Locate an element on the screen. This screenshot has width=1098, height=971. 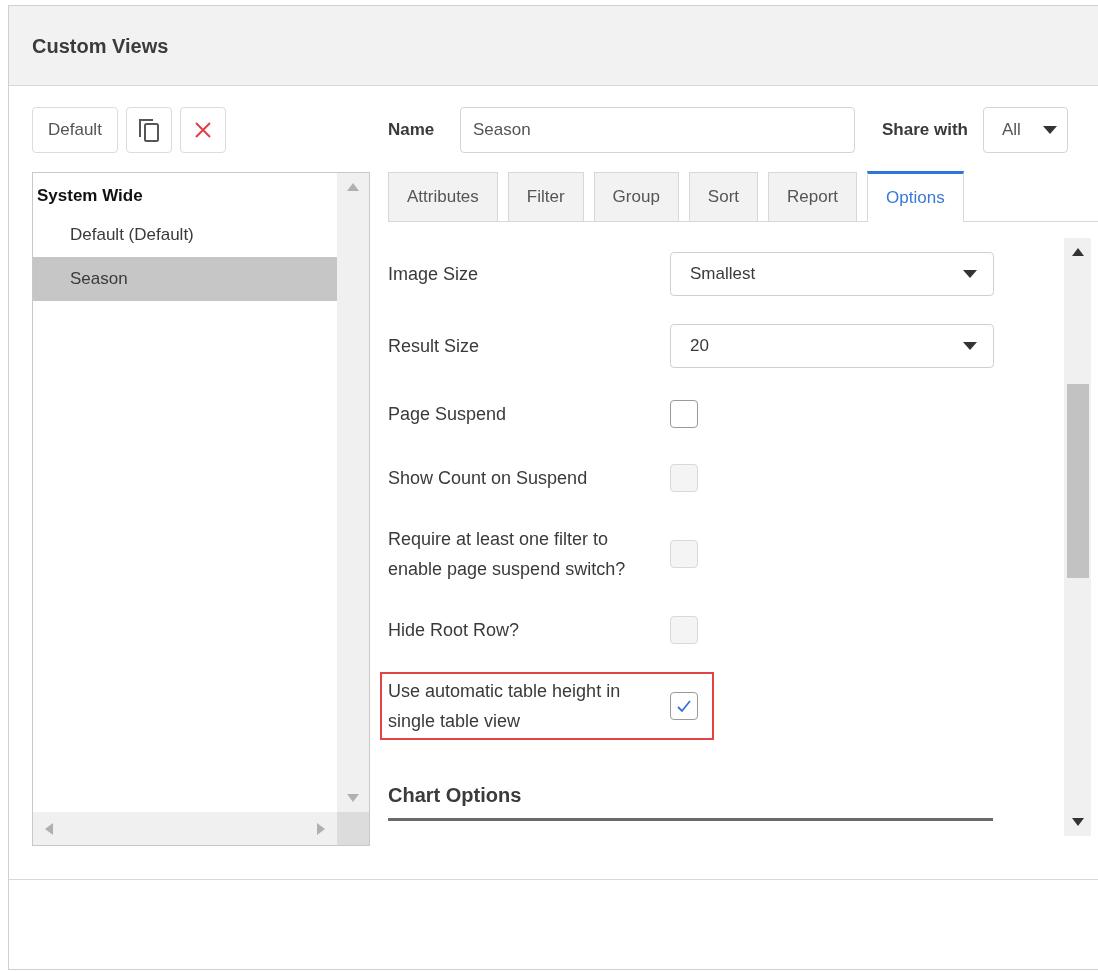
tab: Filter is located at coordinates (545, 196).